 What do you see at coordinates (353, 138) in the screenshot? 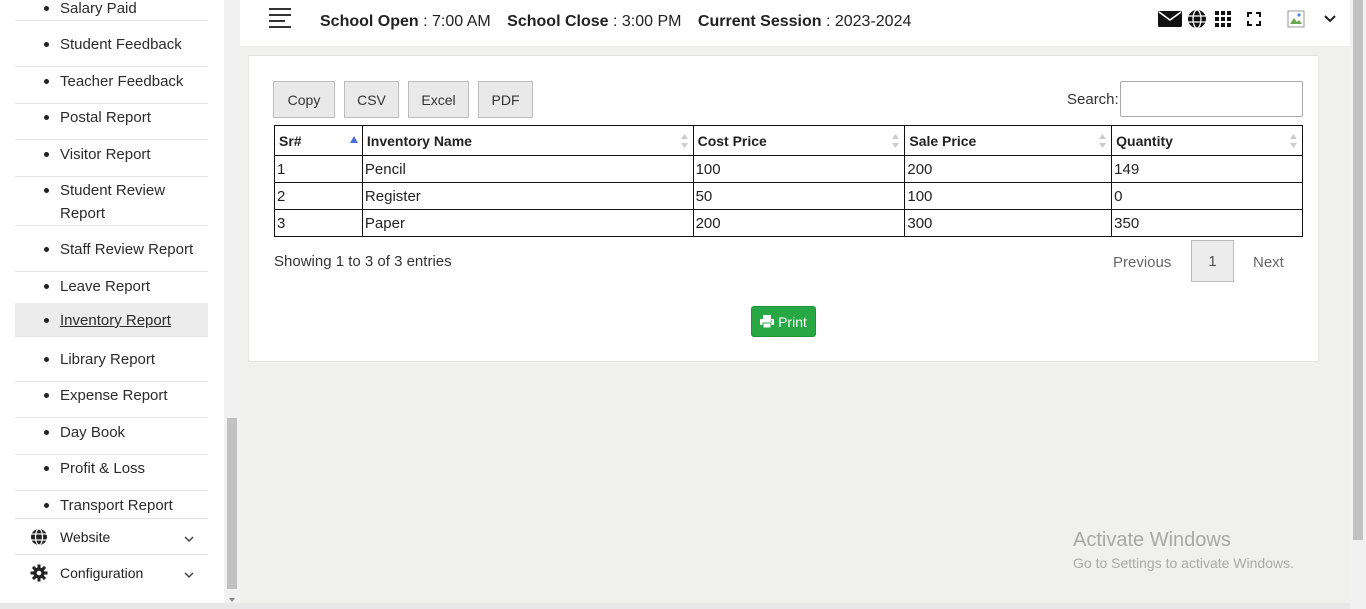
I see `sort-ascending-icon` at bounding box center [353, 138].